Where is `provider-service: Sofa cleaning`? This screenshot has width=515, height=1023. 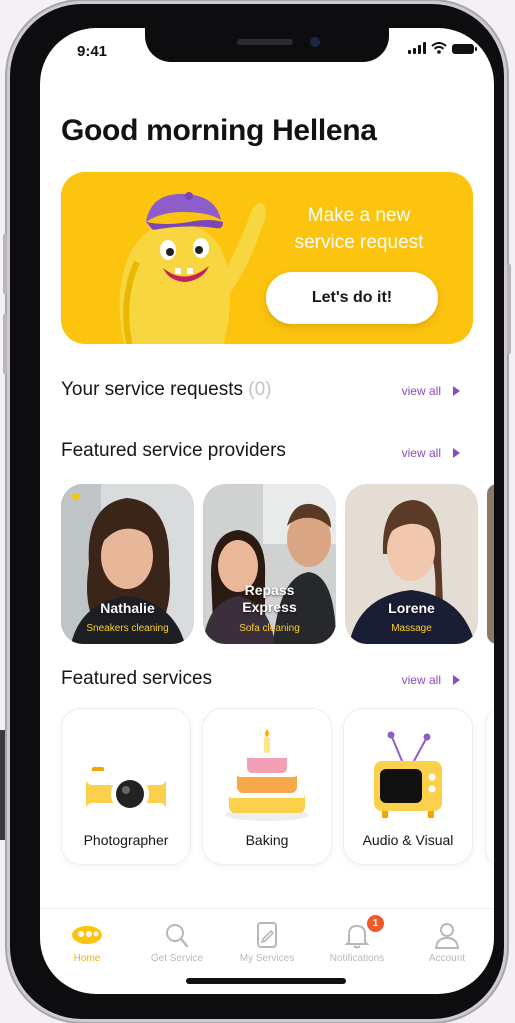
provider-service: Sofa cleaning is located at coordinates (269, 628).